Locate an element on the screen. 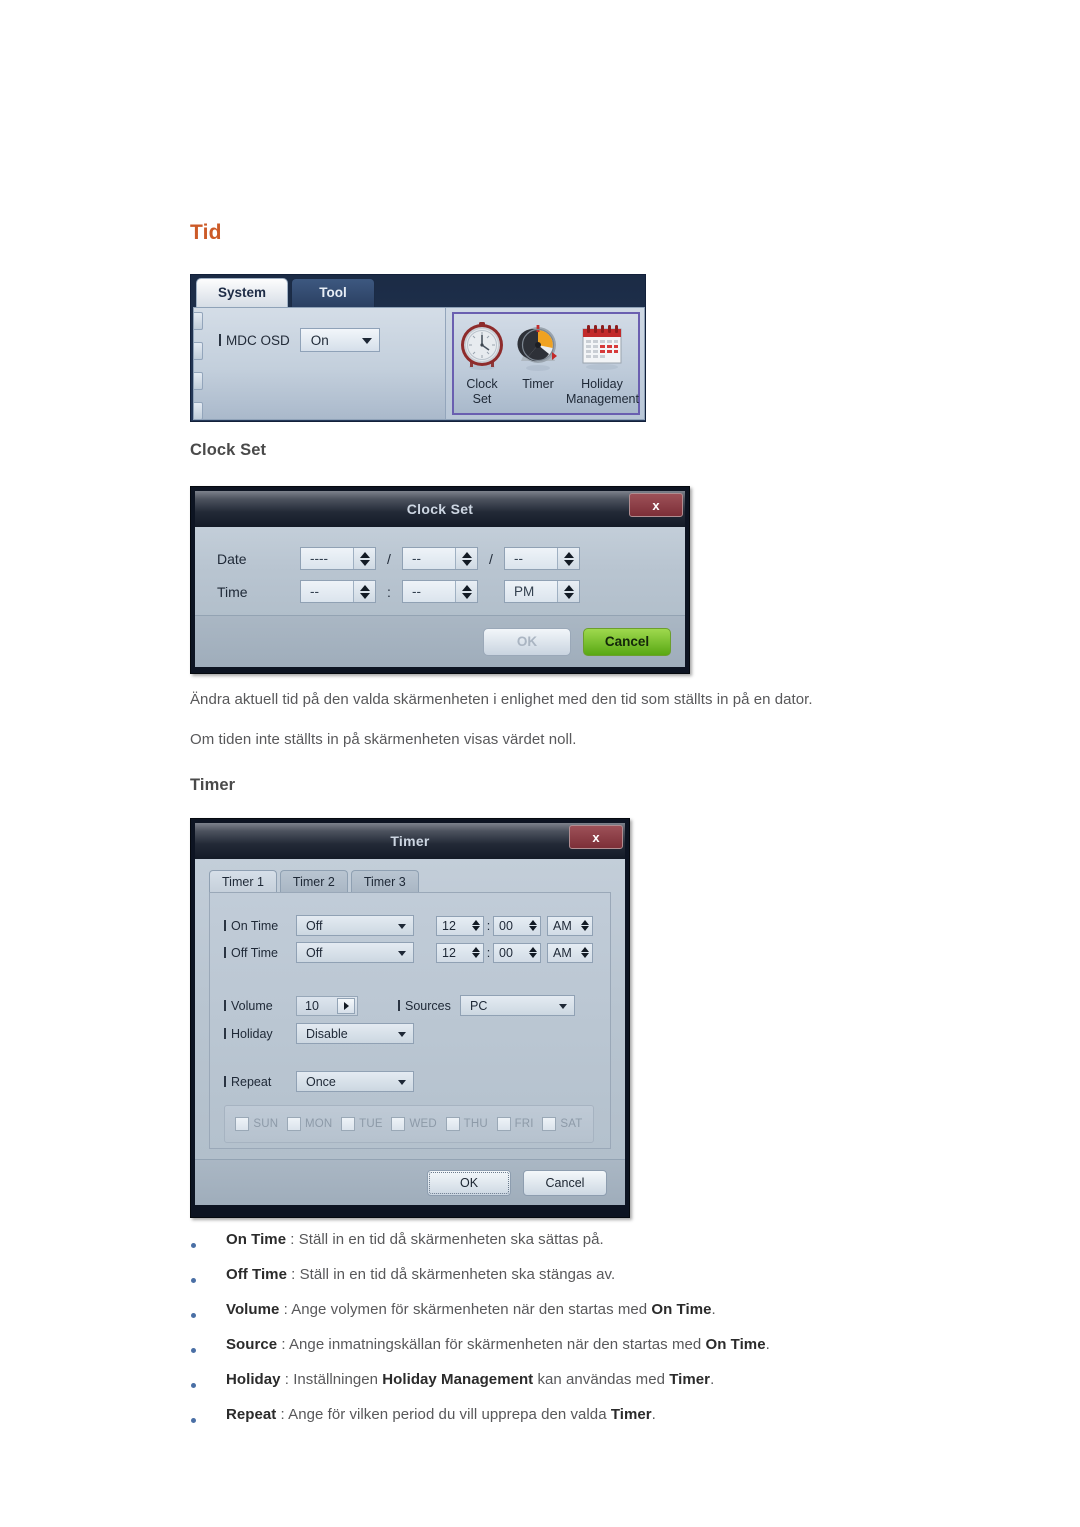 The image size is (1080, 1527). mdc-panel-left: MDC OSD On is located at coordinates (320, 364).